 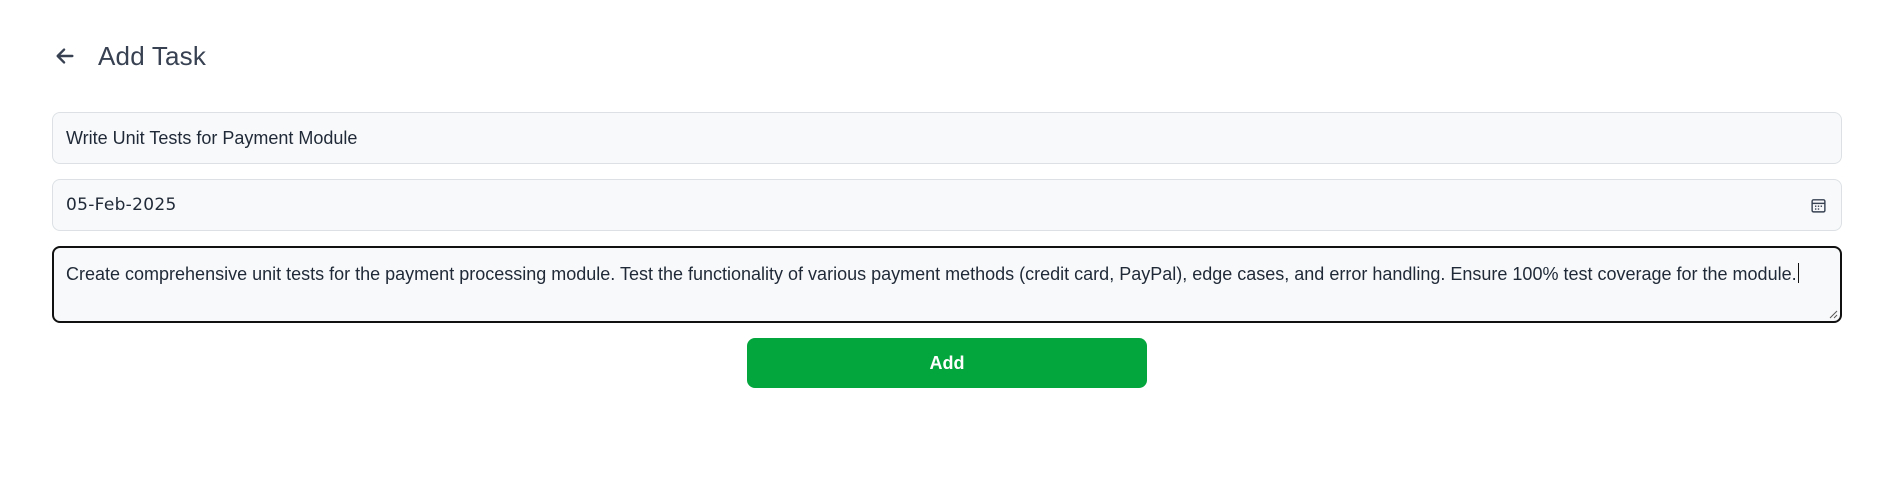 I want to click on due-date-value: 05-Feb-2025, so click(x=121, y=205).